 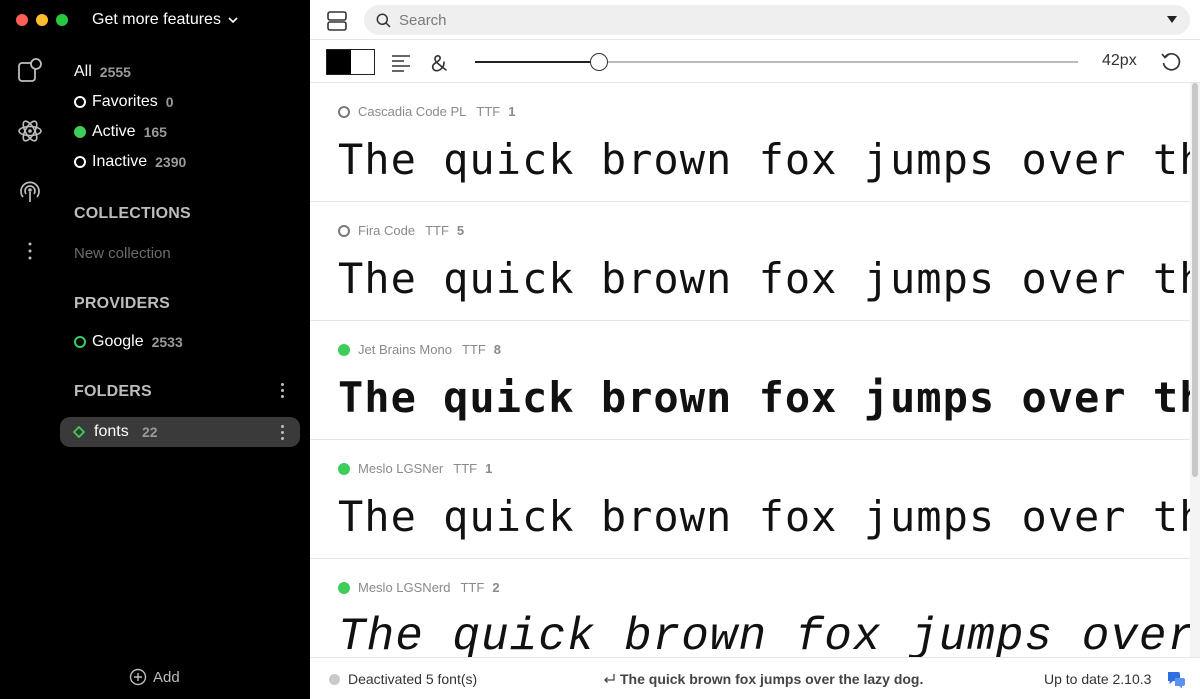 What do you see at coordinates (1172, 20) in the screenshot?
I see `caret-down-icon` at bounding box center [1172, 20].